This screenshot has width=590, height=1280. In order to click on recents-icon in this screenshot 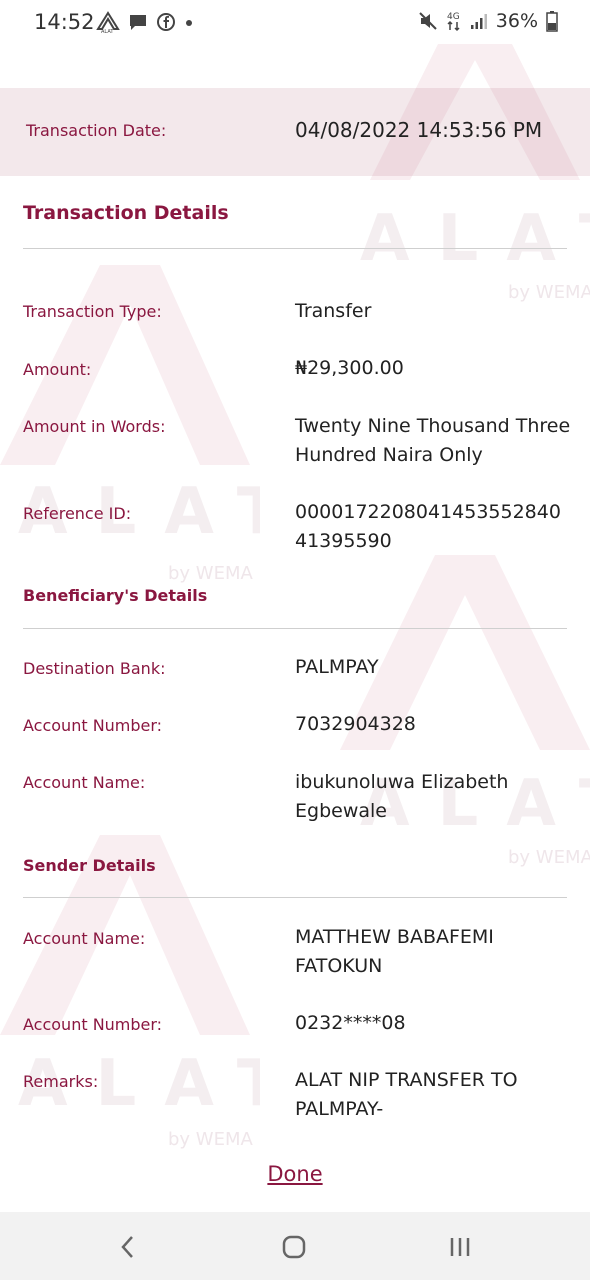, I will do `click(460, 1247)`.